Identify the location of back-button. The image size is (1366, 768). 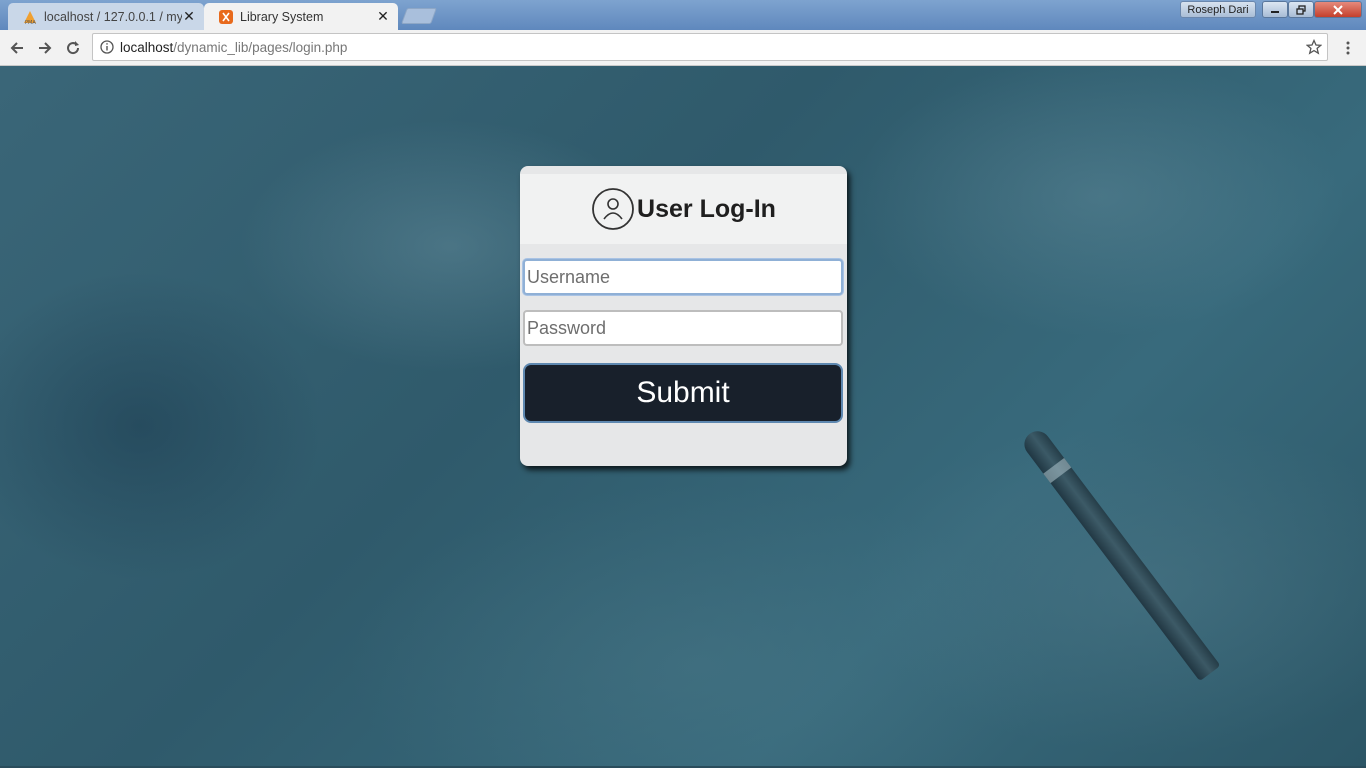
(17, 48).